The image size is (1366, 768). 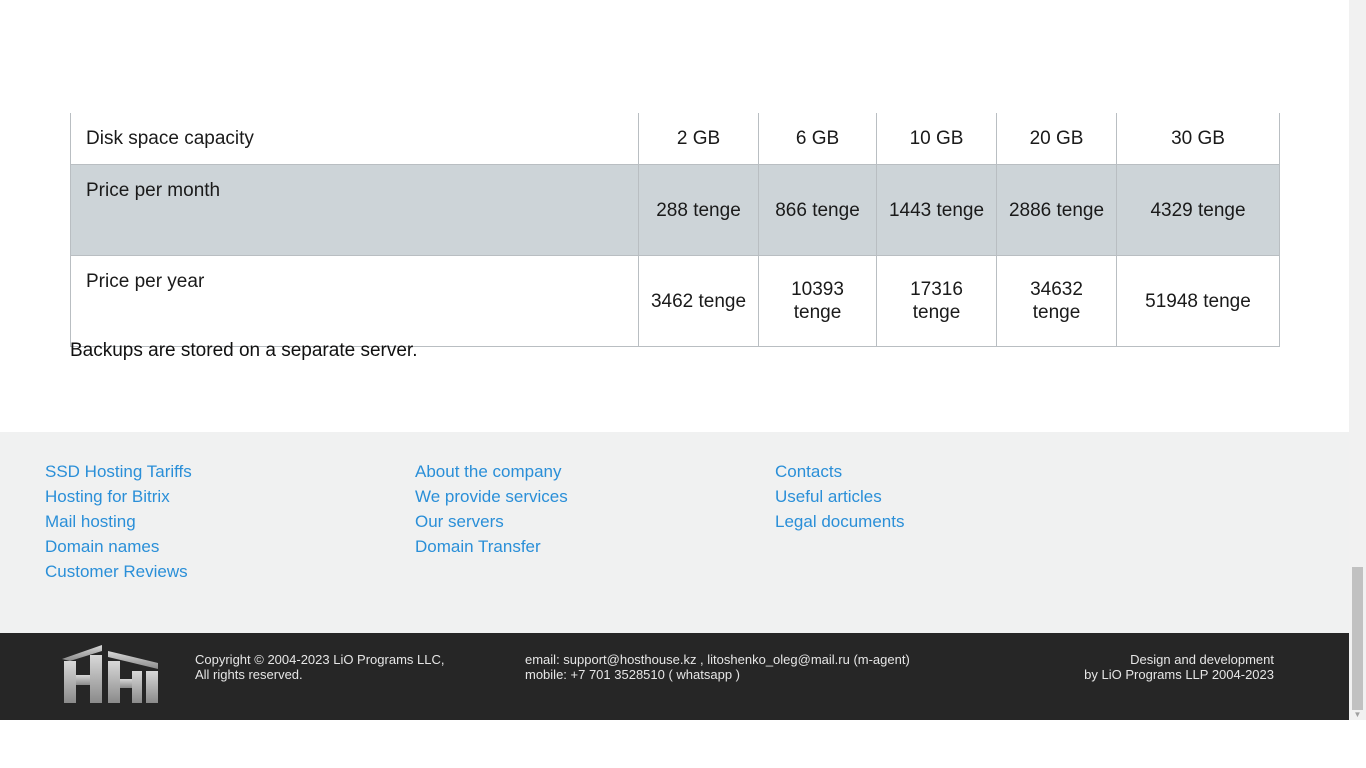 What do you see at coordinates (354, 210) in the screenshot?
I see `row-label: Price per month` at bounding box center [354, 210].